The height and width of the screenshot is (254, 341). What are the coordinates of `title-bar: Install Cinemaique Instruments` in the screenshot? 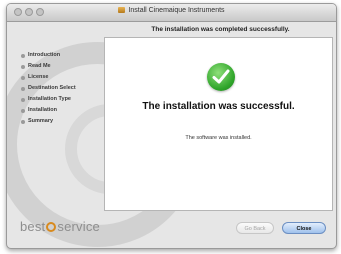 It's located at (171, 13).